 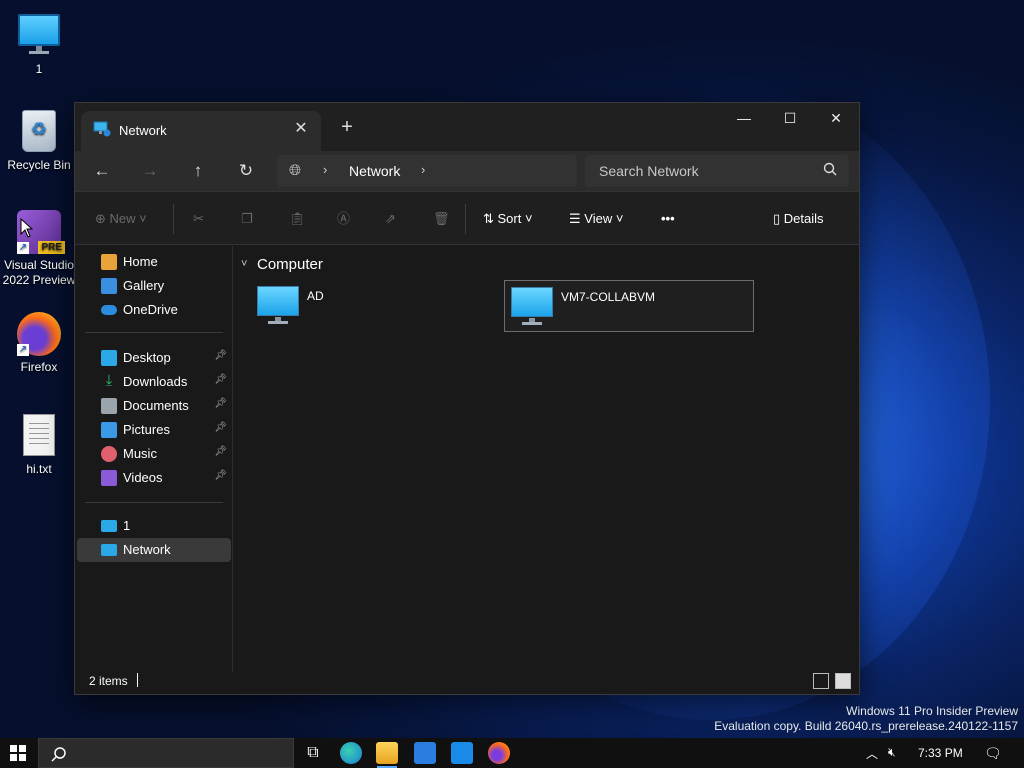 What do you see at coordinates (596, 219) in the screenshot?
I see `view-button: ☰ View ˅` at bounding box center [596, 219].